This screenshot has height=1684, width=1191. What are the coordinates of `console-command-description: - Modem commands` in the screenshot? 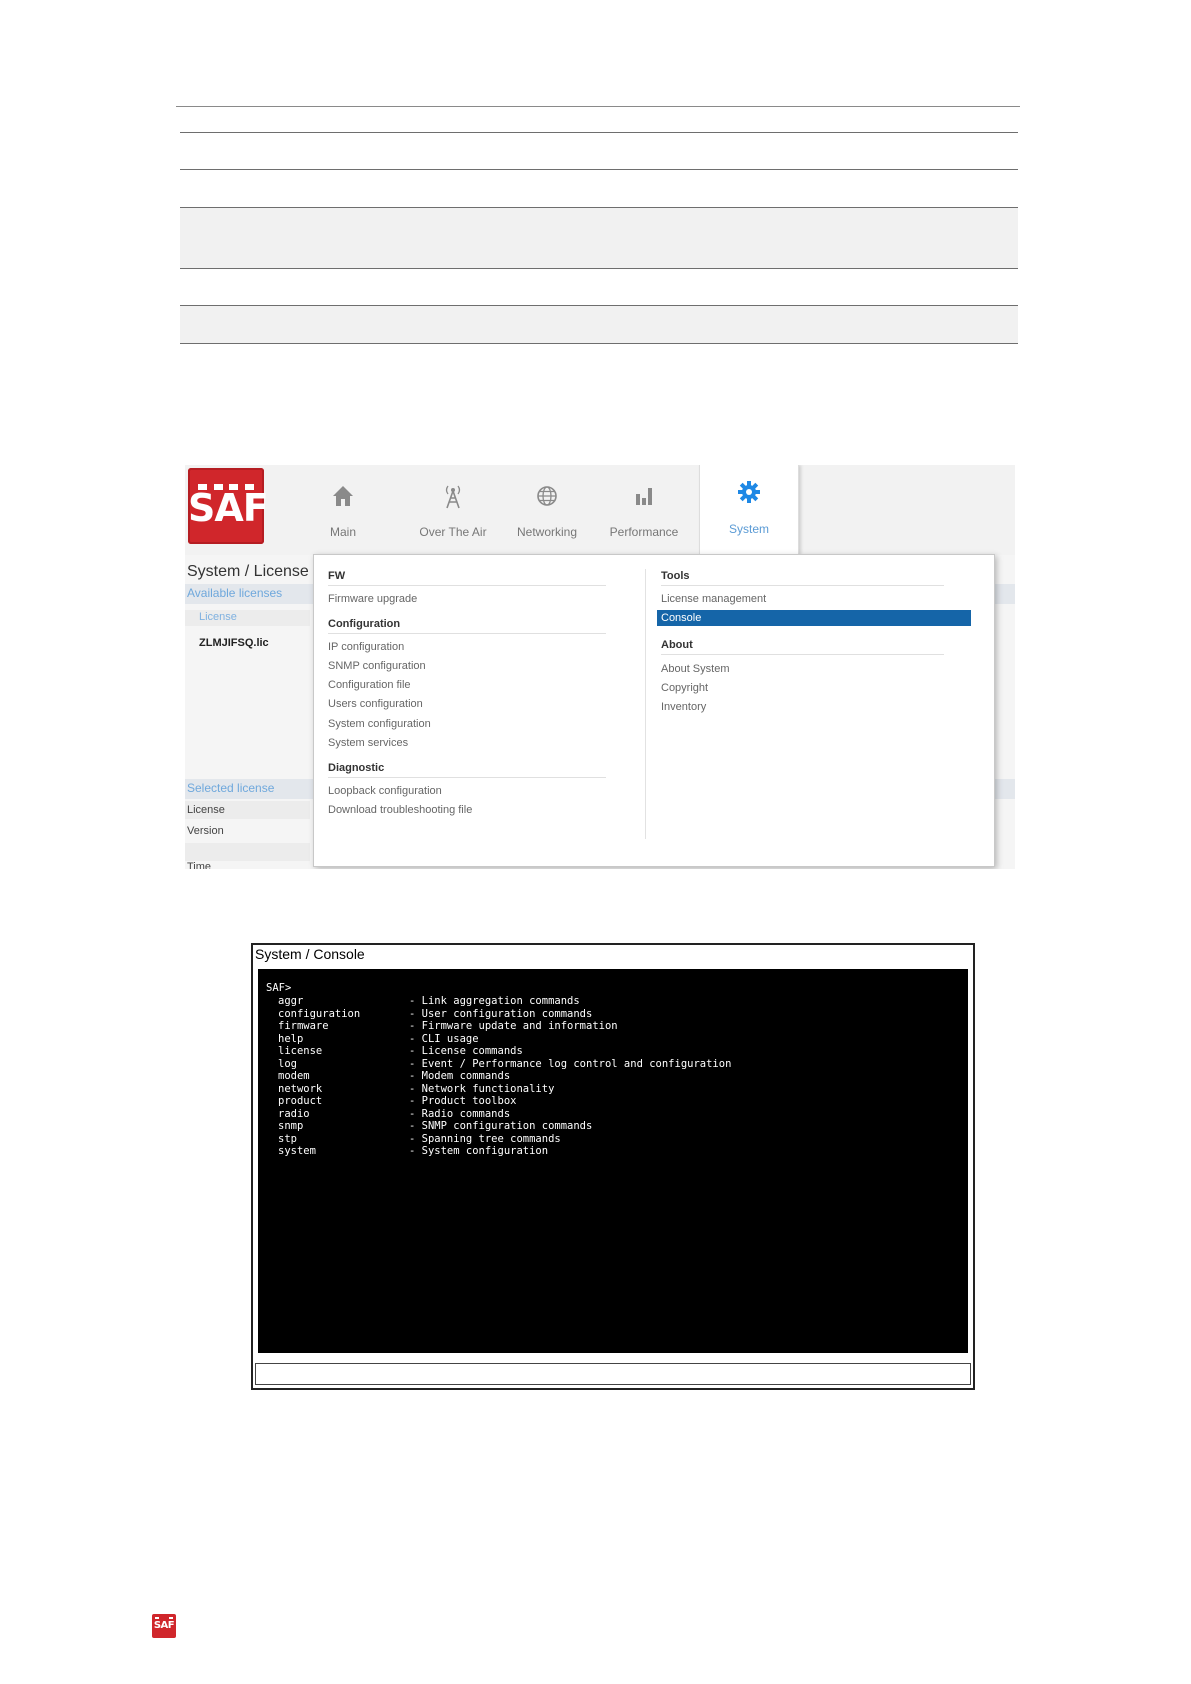 It's located at (460, 1076).